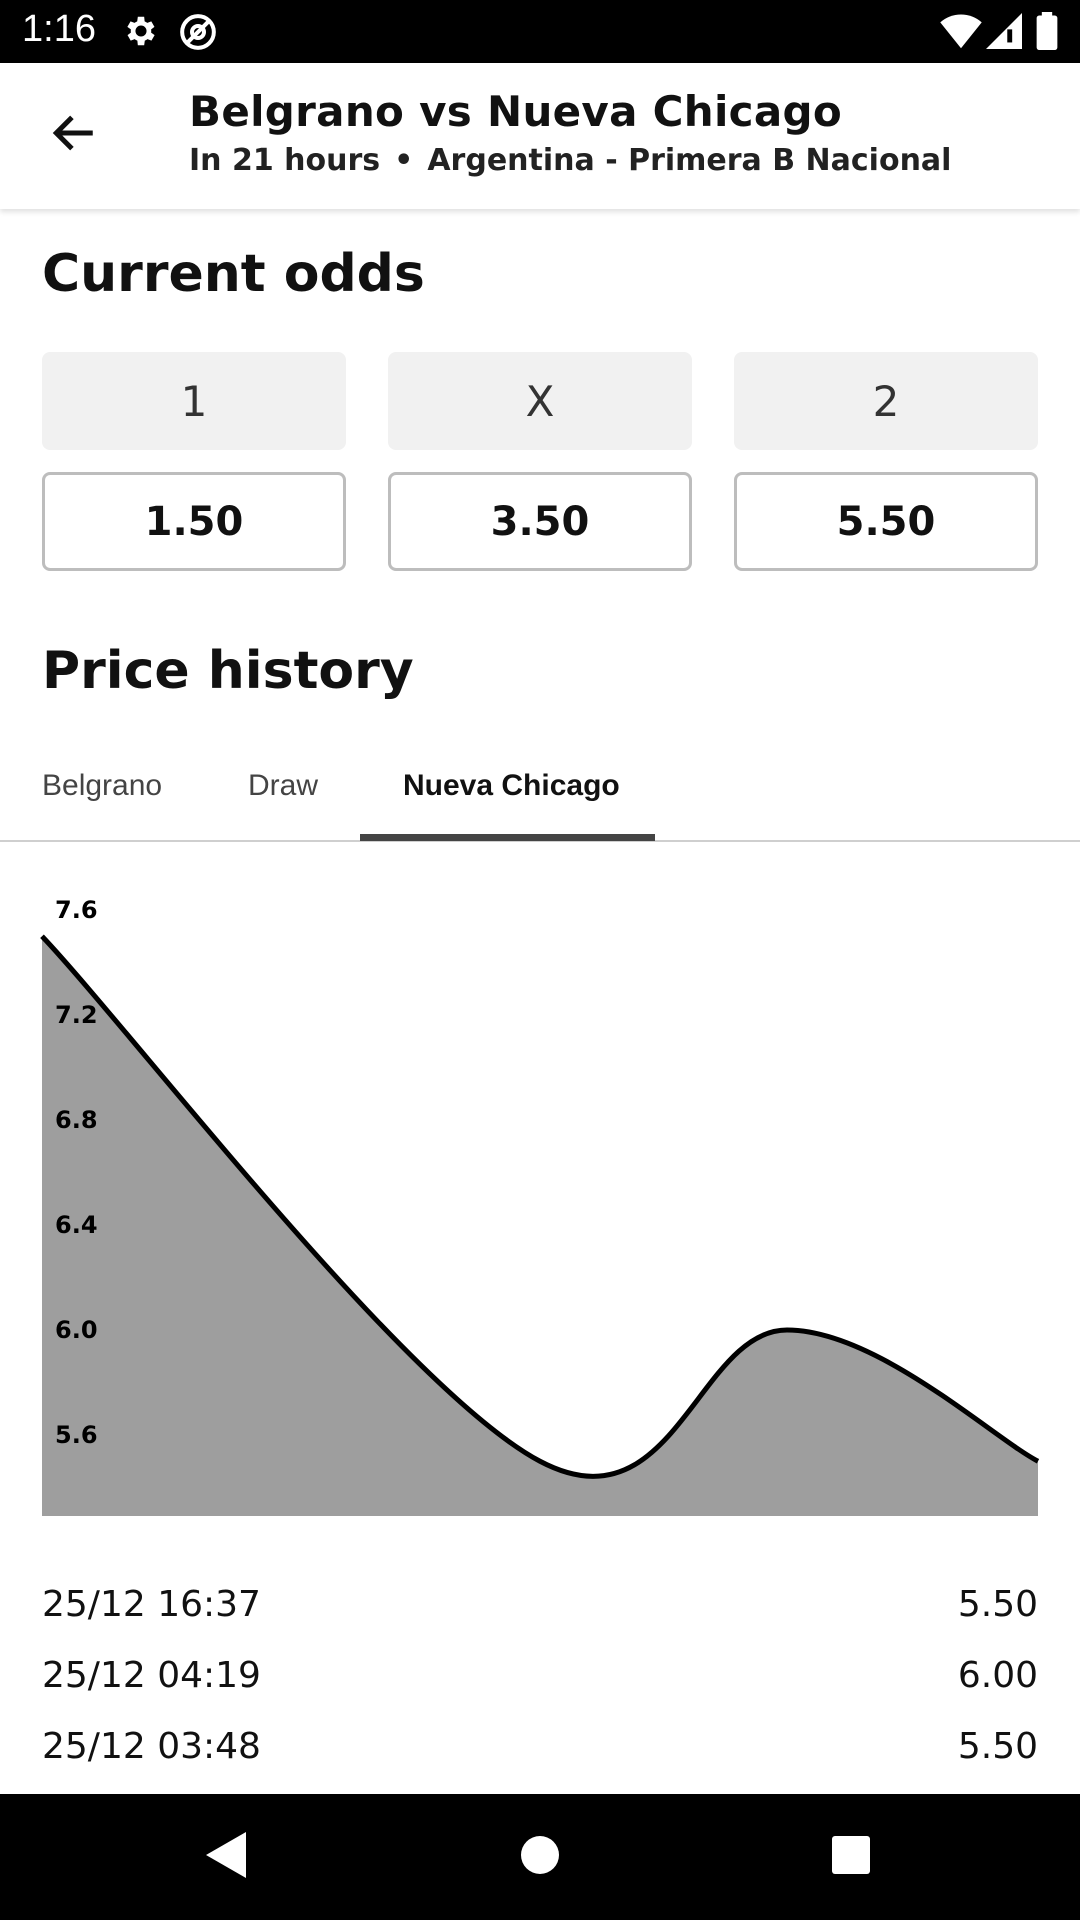 This screenshot has height=1920, width=1080. What do you see at coordinates (59, 29) in the screenshot?
I see `status-time: 1:16` at bounding box center [59, 29].